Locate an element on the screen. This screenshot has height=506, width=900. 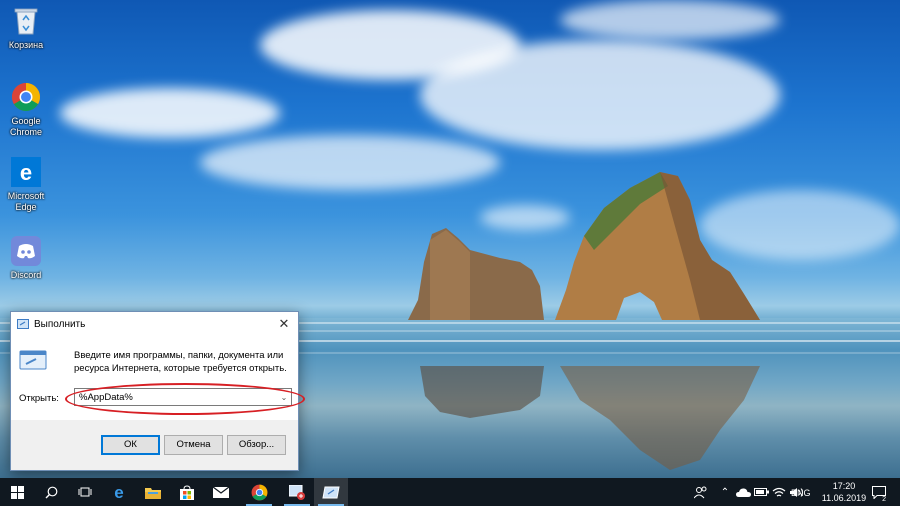
action-center-button: 2 is located at coordinates (879, 492).